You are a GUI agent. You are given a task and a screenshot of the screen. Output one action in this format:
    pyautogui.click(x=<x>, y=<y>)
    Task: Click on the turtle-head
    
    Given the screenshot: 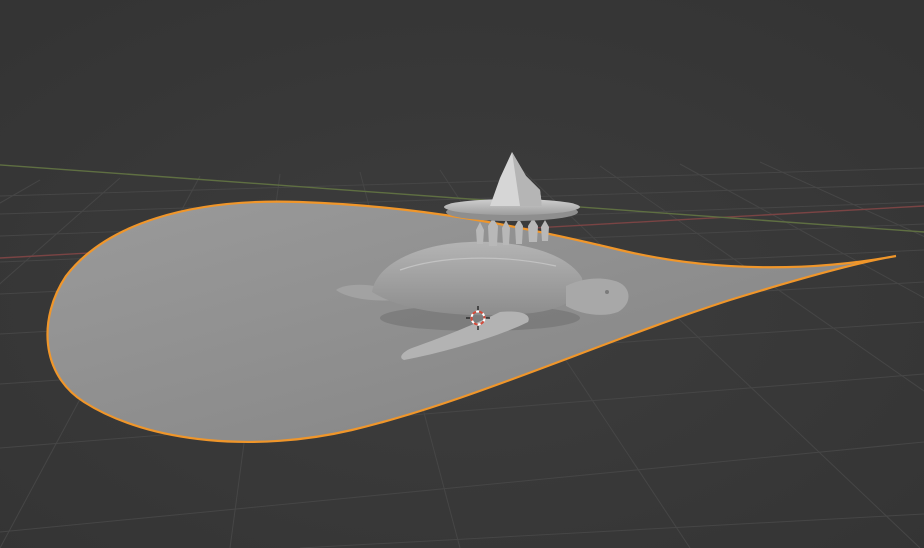 What is the action you would take?
    pyautogui.click(x=597, y=296)
    